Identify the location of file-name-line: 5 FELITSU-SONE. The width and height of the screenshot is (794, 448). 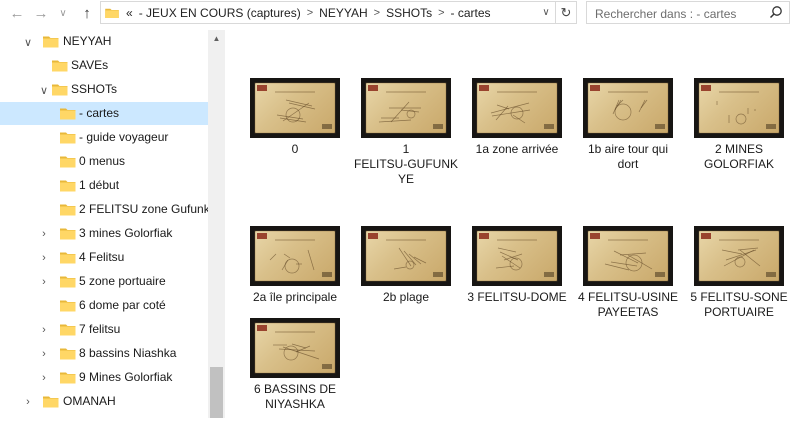
(739, 297).